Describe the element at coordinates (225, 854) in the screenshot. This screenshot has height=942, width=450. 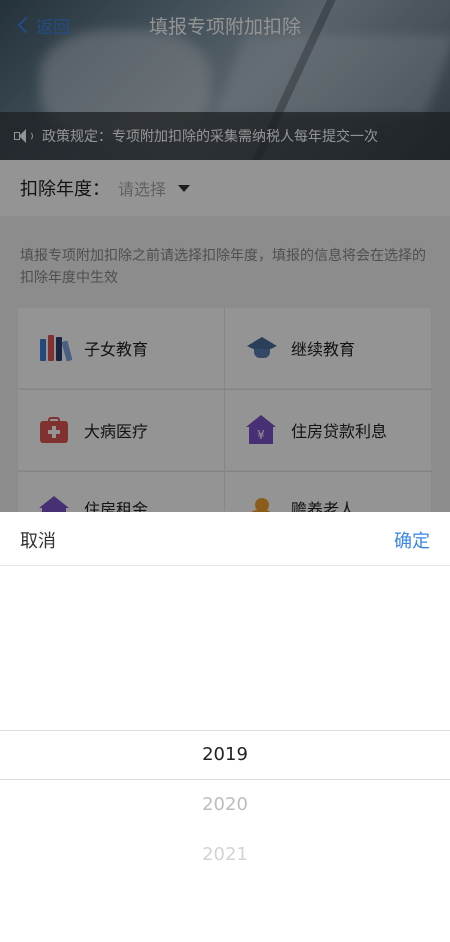
I see `picker-option: 2021` at that location.